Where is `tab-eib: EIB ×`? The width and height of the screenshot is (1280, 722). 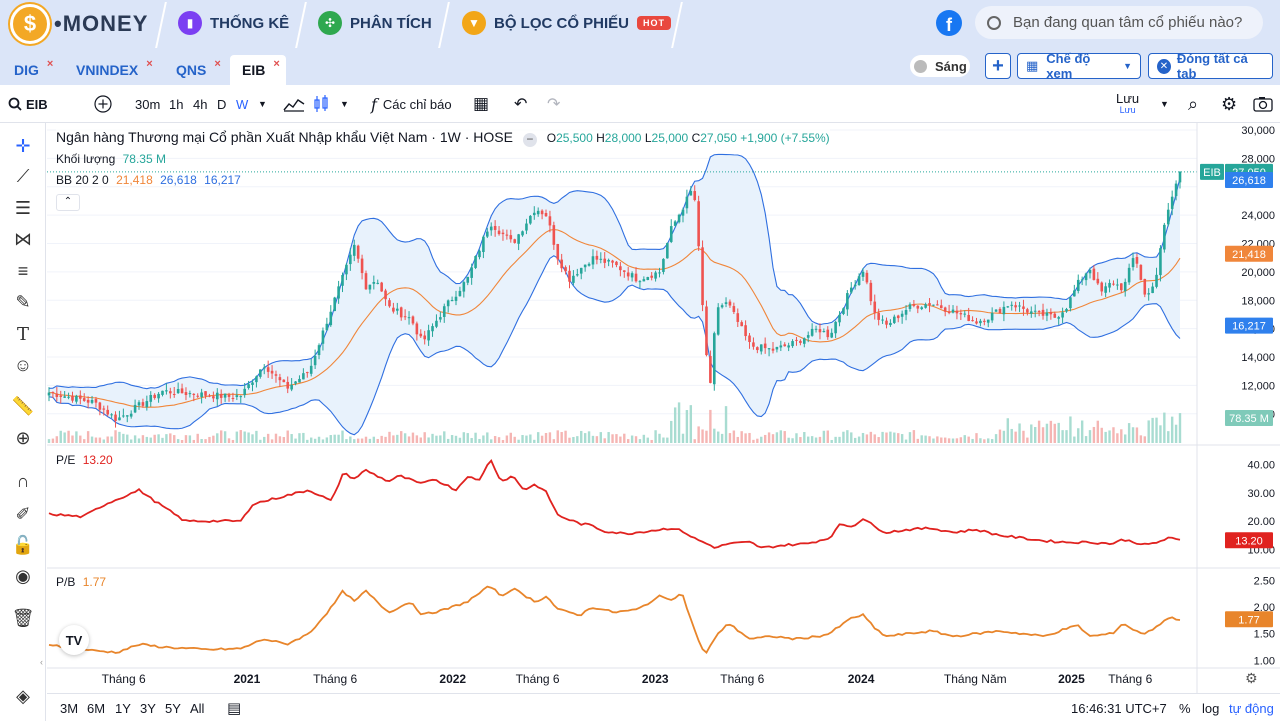 tab-eib: EIB × is located at coordinates (258, 70).